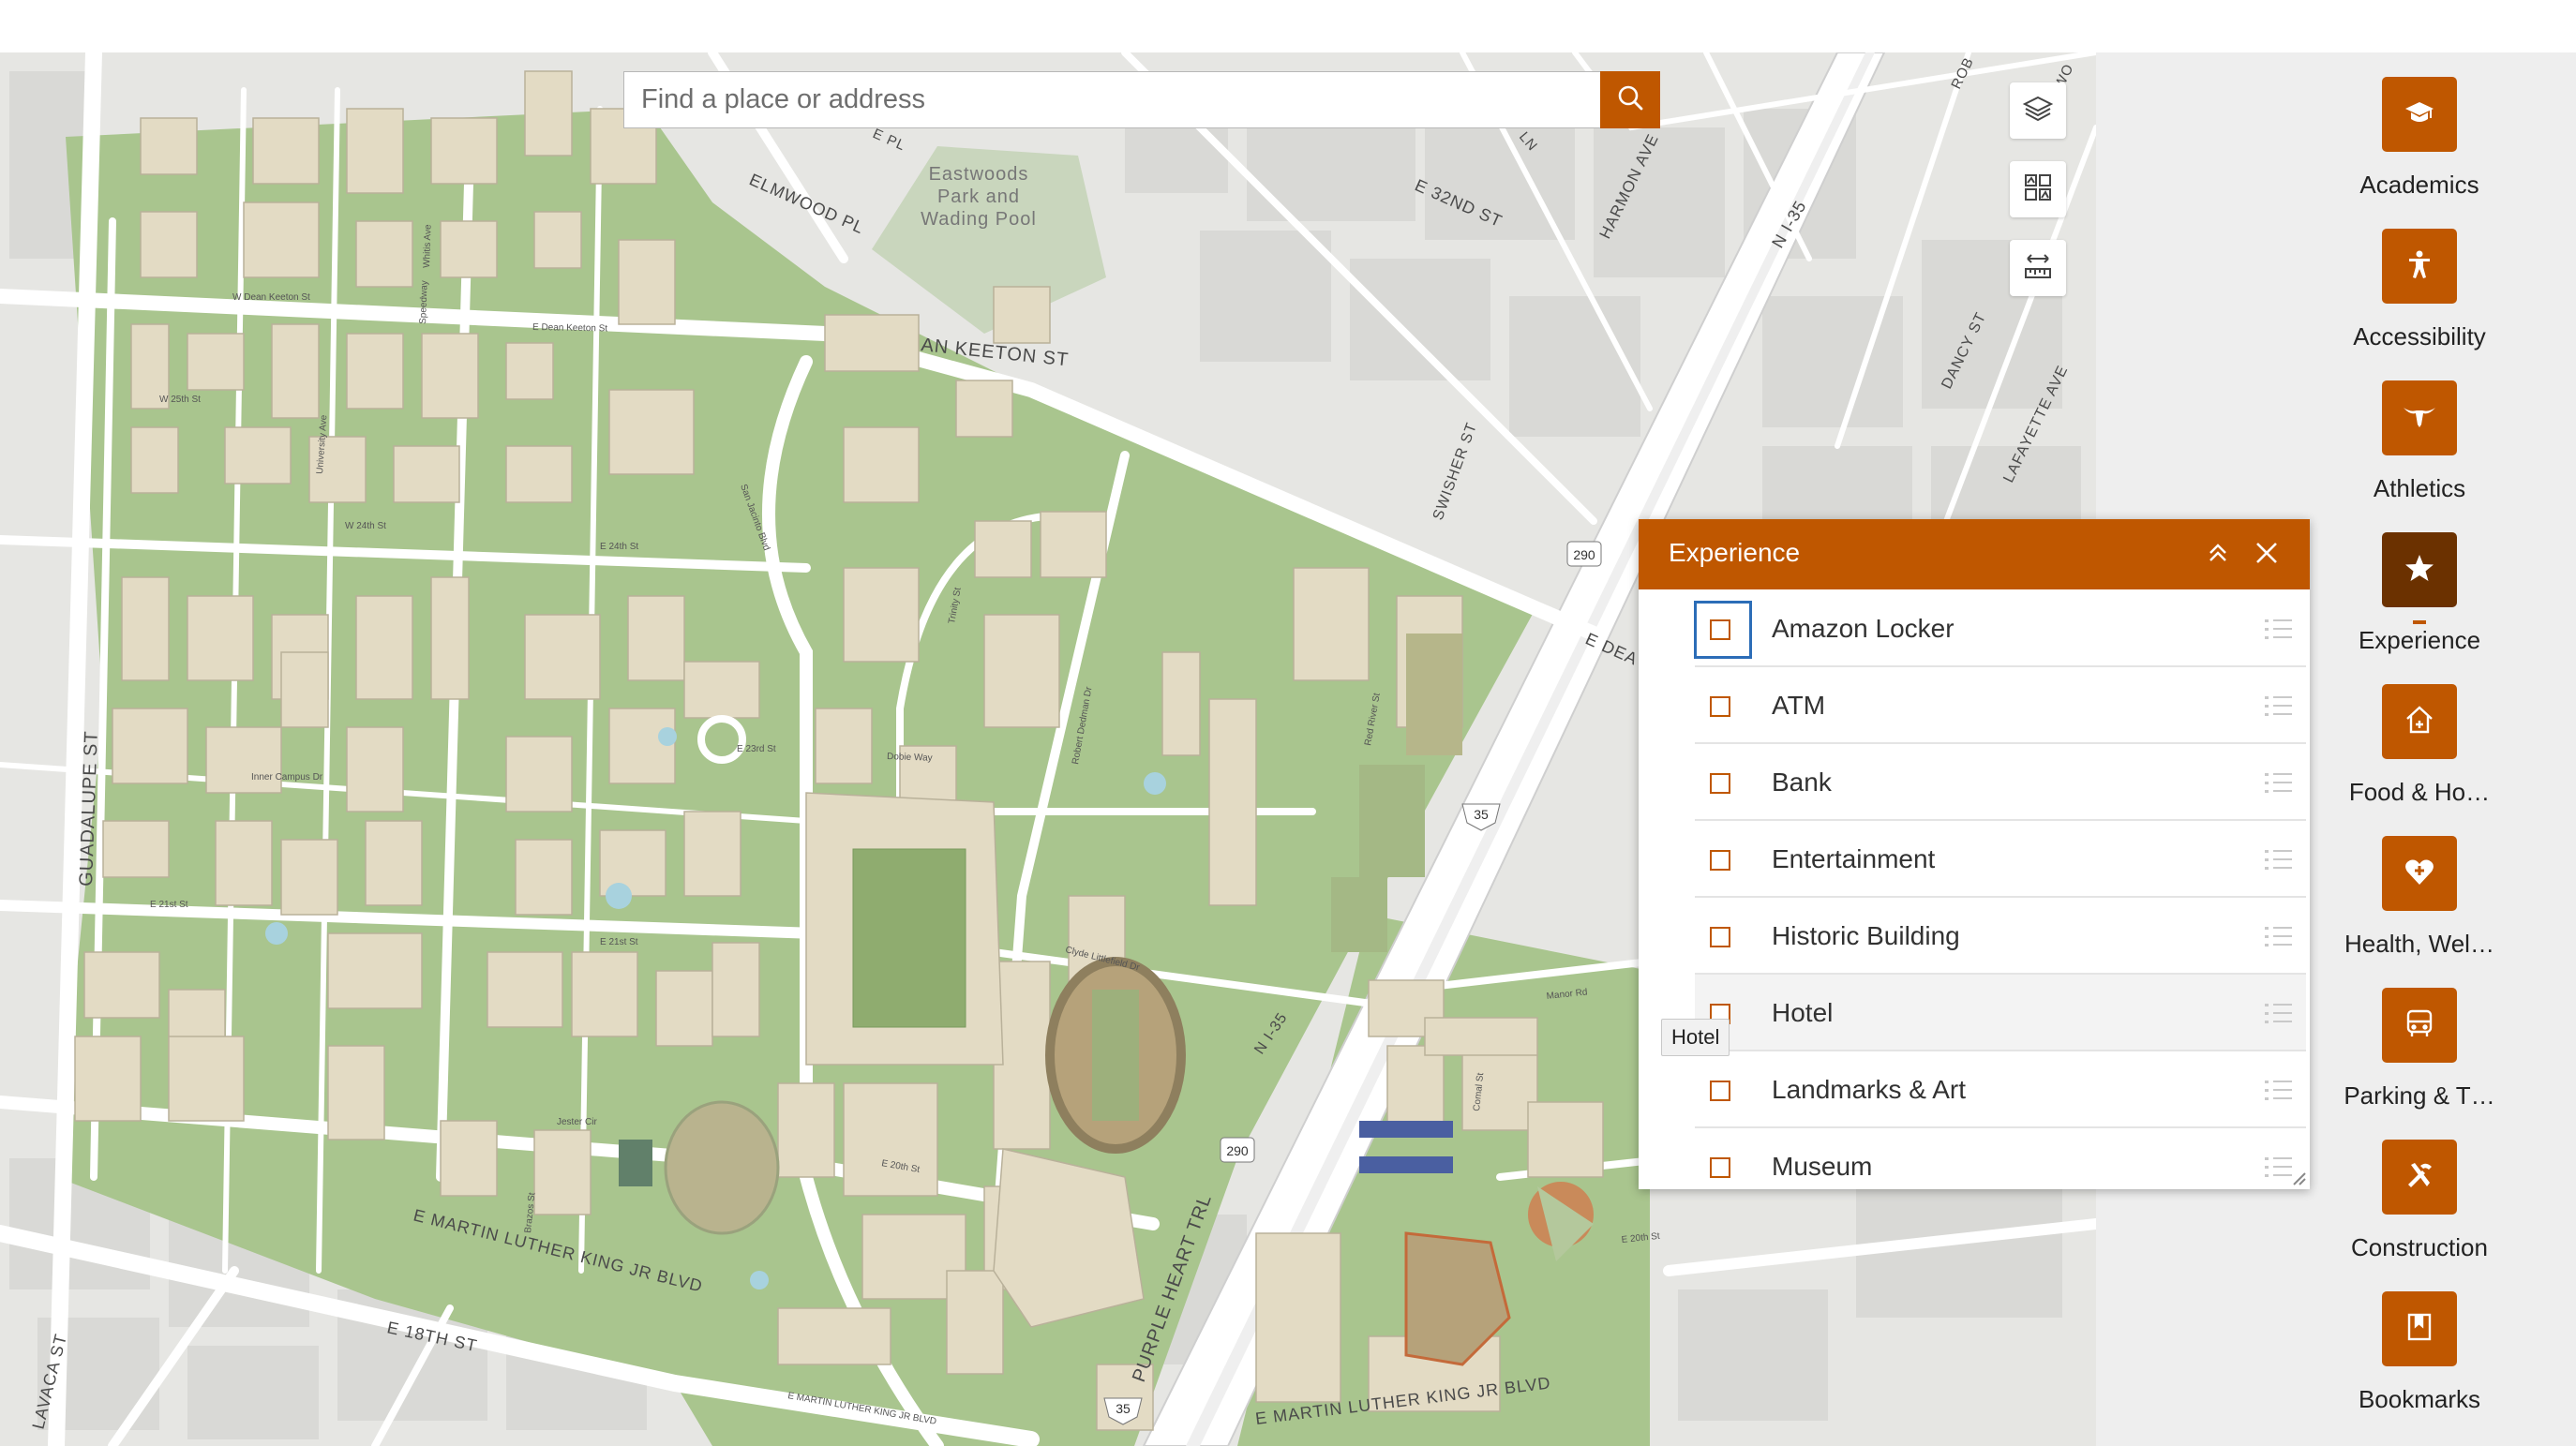 The height and width of the screenshot is (1446, 2576). I want to click on nav-label: Accessibility, so click(2419, 336).